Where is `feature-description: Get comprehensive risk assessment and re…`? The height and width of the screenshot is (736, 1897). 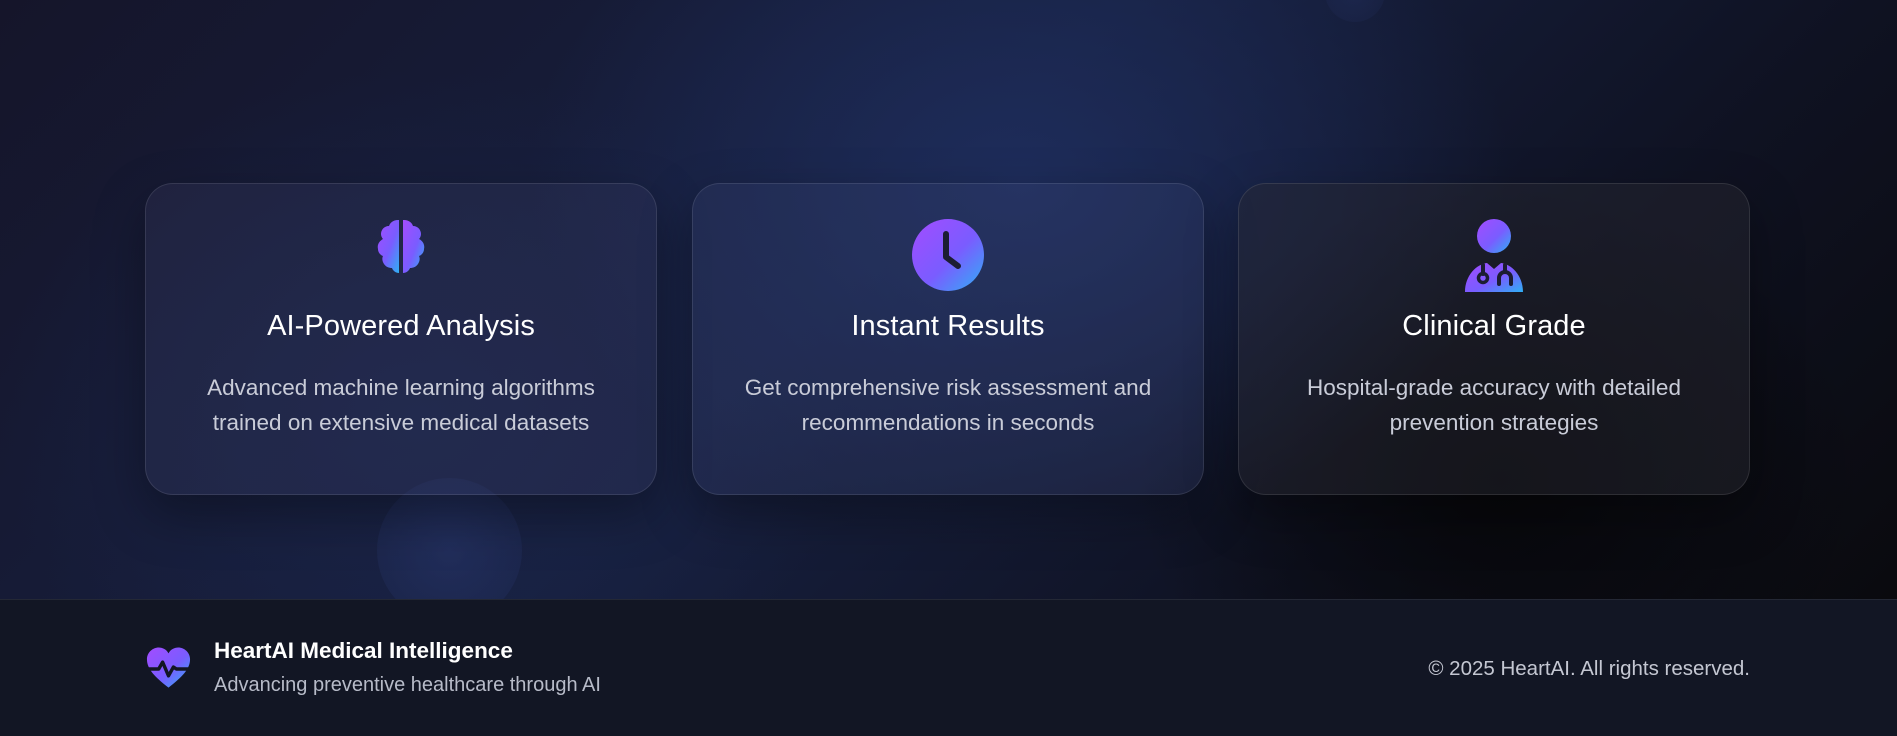 feature-description: Get comprehensive risk assessment and re… is located at coordinates (948, 405).